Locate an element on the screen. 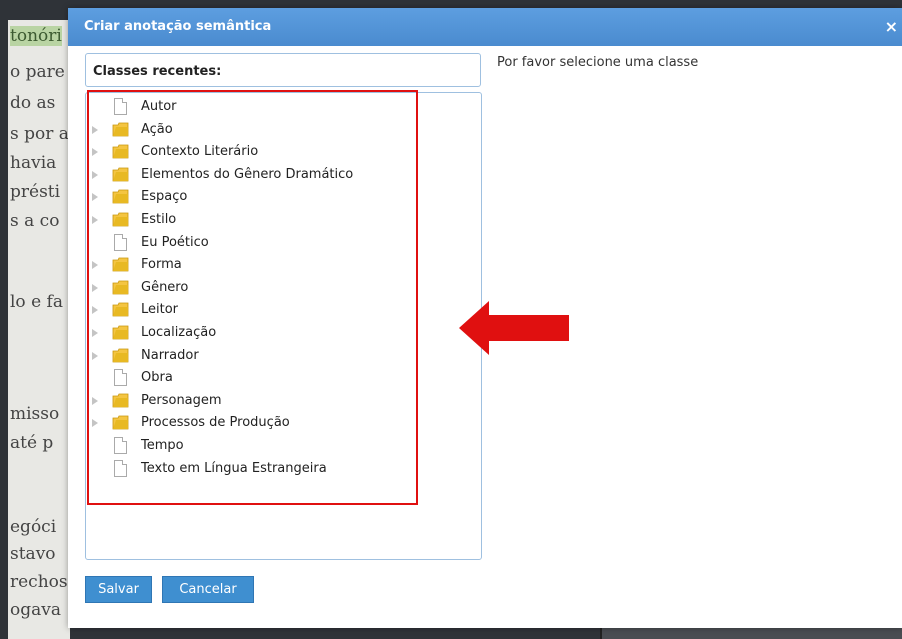  background-text-line: tonóri is located at coordinates (36, 36).